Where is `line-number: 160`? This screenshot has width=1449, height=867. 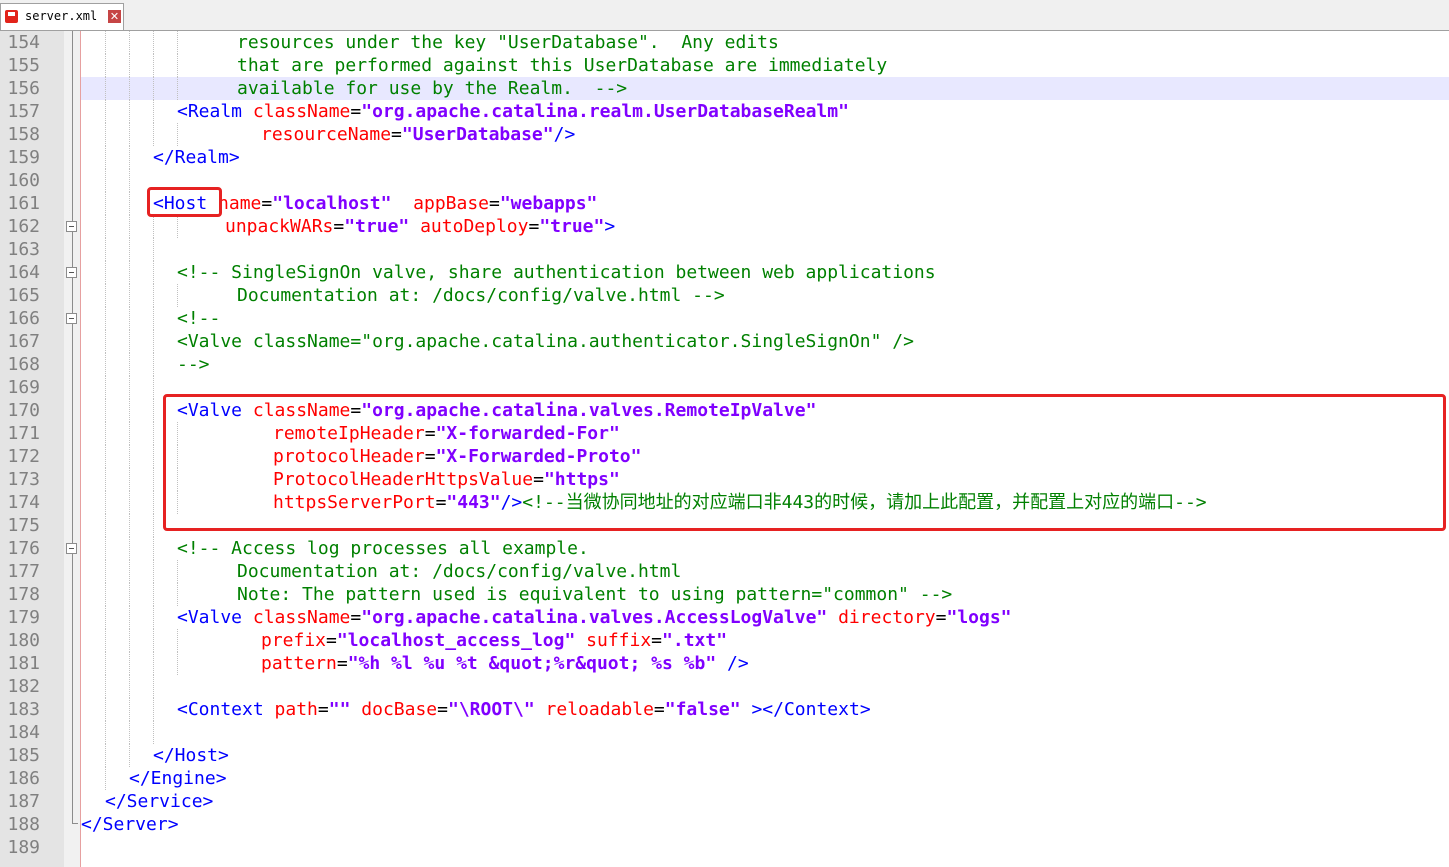
line-number: 160 is located at coordinates (23, 180).